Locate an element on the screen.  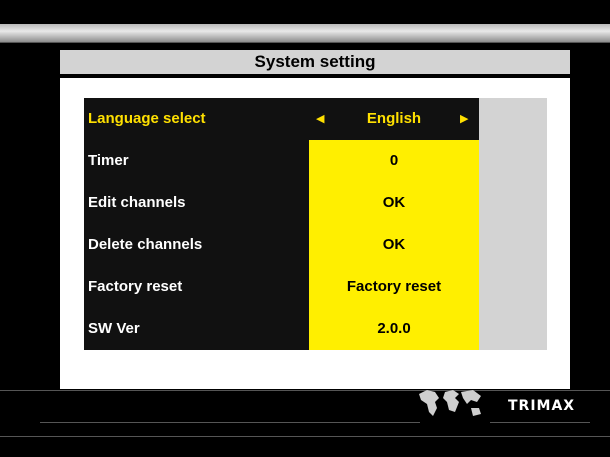
menu-label: Factory reset is located at coordinates (135, 286).